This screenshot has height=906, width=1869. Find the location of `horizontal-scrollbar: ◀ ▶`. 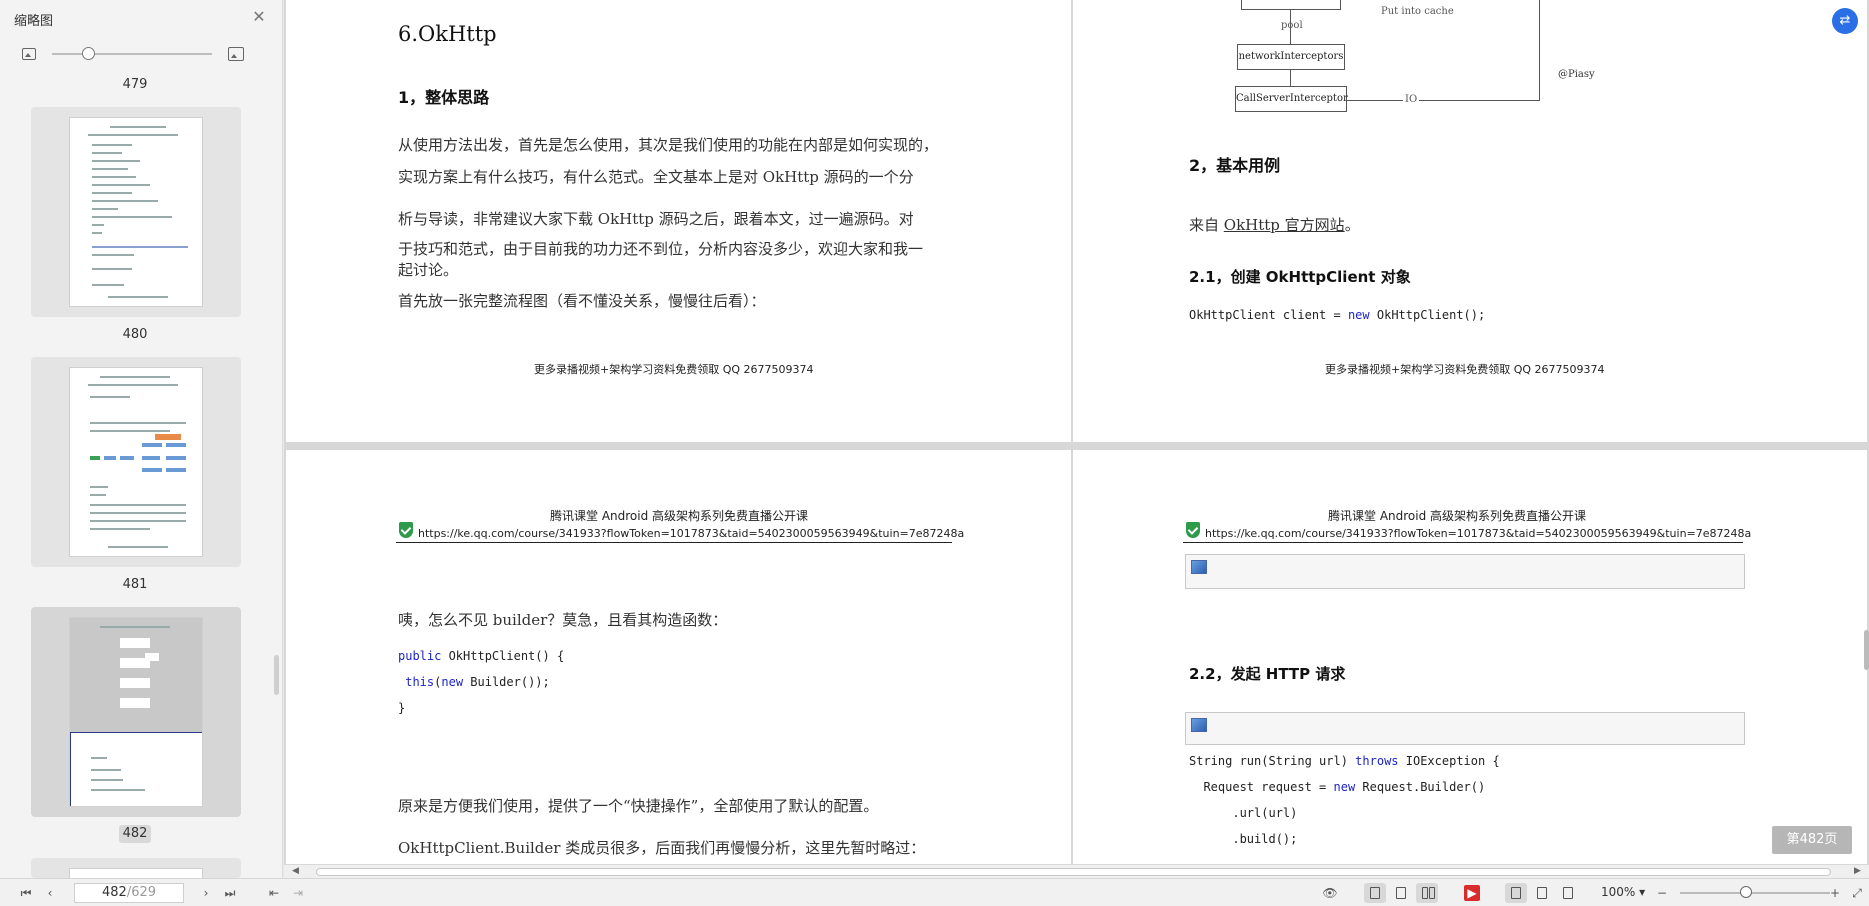

horizontal-scrollbar: ◀ ▶ is located at coordinates (1076, 871).